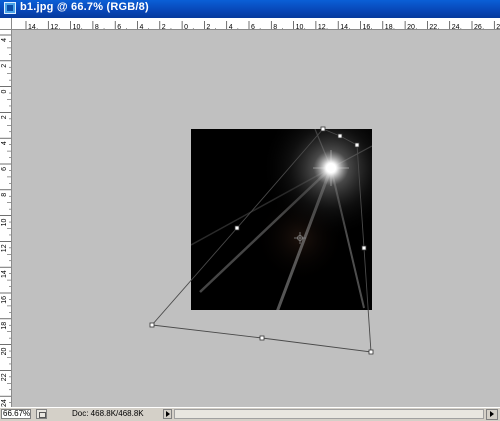 The height and width of the screenshot is (421, 500). I want to click on ruler-origin, so click(6, 24).